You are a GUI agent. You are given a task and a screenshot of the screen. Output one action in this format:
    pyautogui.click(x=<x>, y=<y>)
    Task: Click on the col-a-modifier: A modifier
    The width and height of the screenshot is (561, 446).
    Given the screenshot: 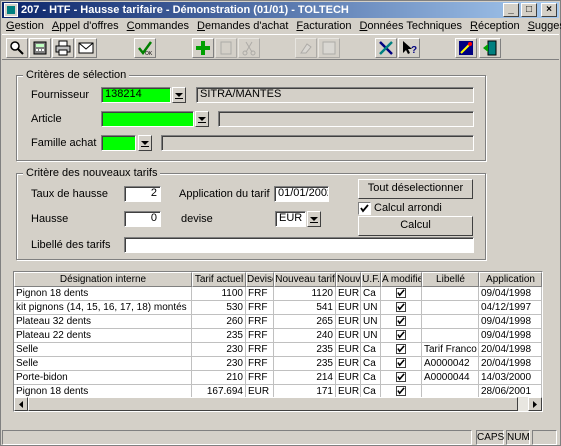 What is the action you would take?
    pyautogui.click(x=401, y=279)
    